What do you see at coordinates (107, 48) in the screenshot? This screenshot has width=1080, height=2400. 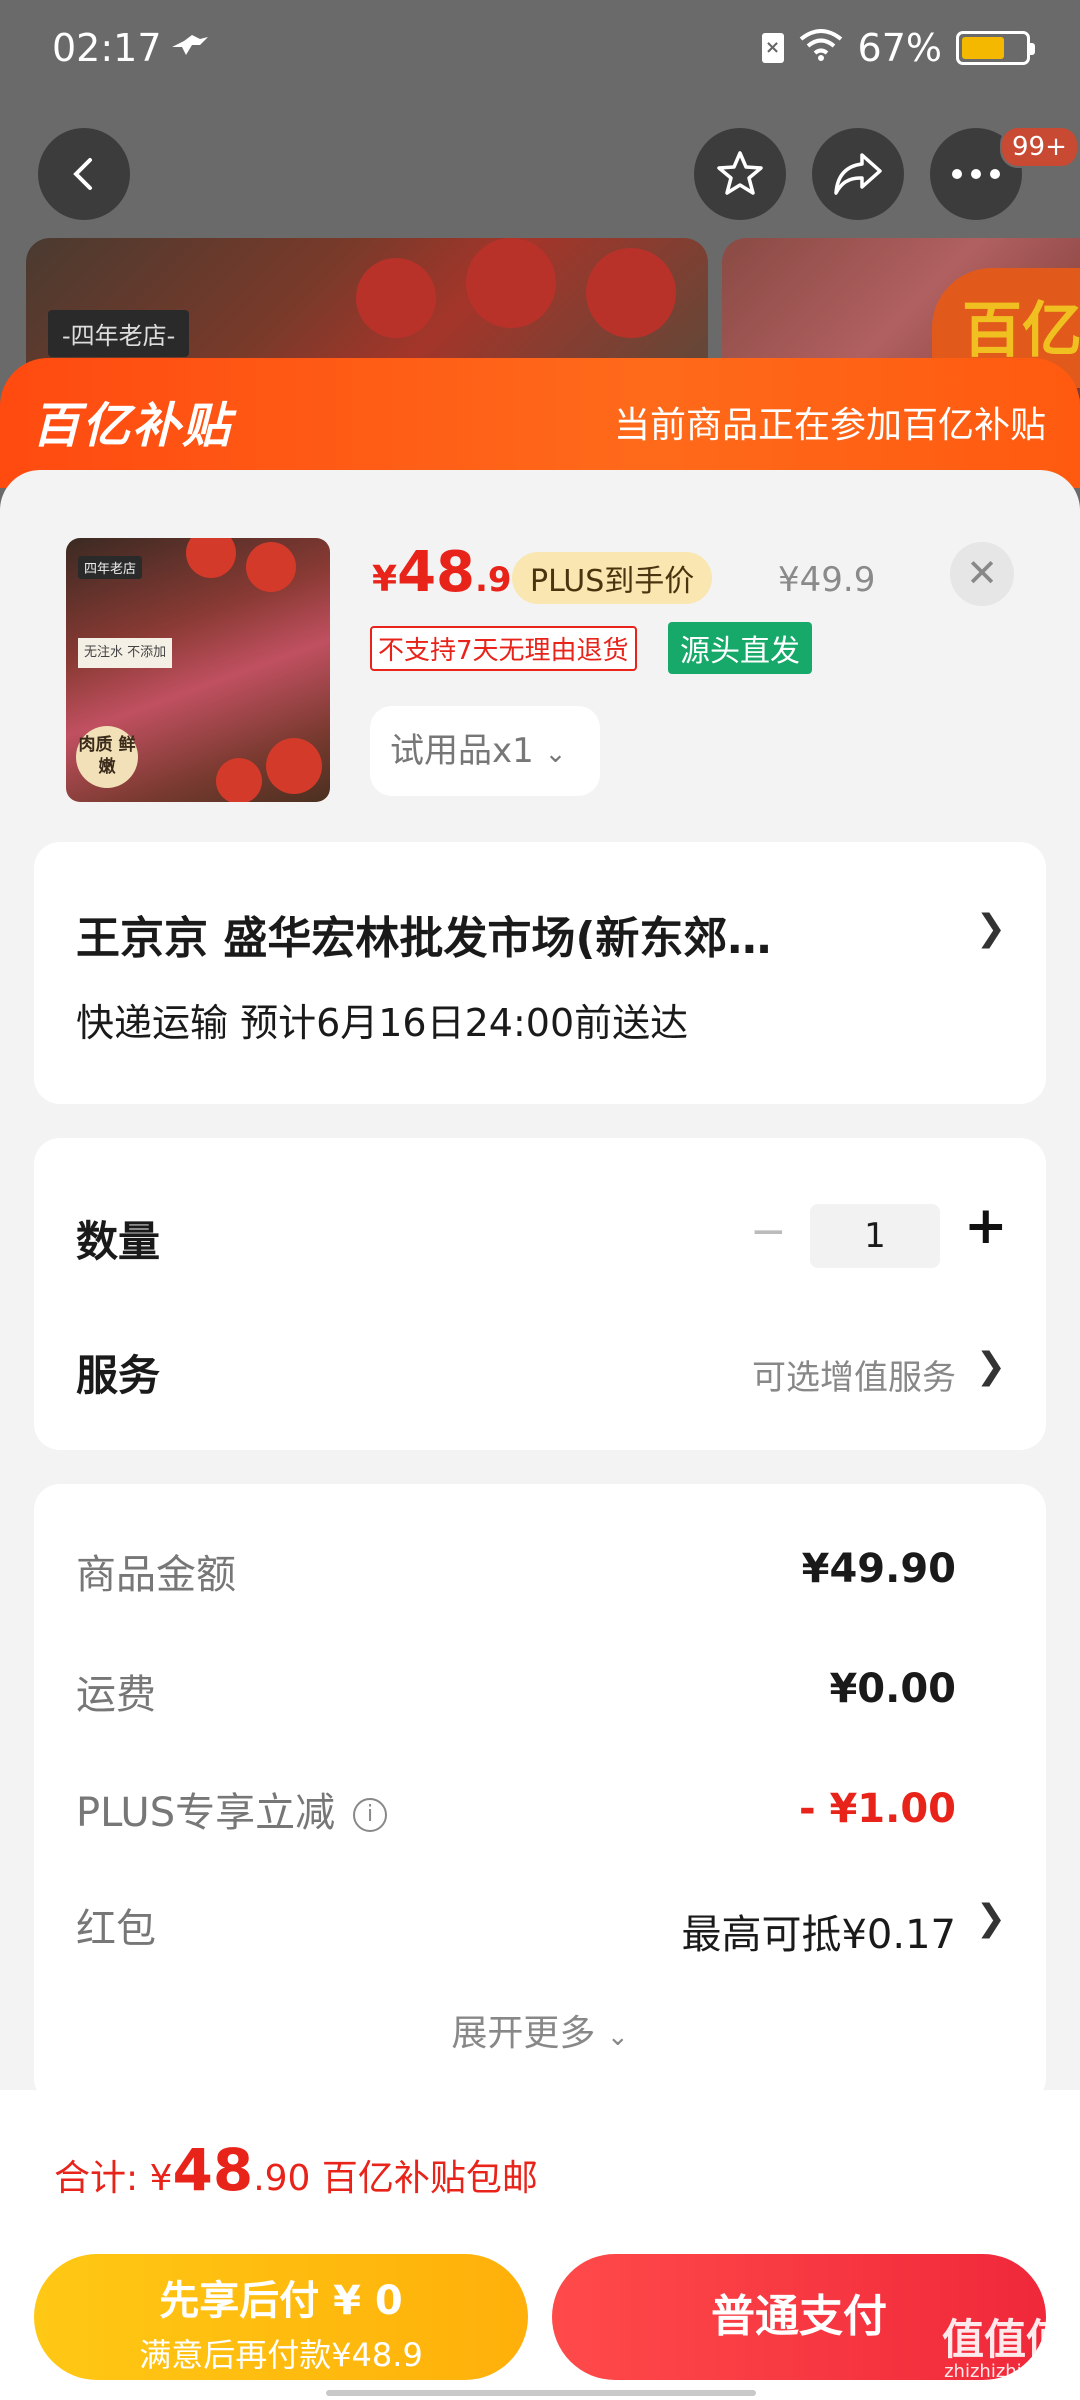 I see `status-time: 02:17` at bounding box center [107, 48].